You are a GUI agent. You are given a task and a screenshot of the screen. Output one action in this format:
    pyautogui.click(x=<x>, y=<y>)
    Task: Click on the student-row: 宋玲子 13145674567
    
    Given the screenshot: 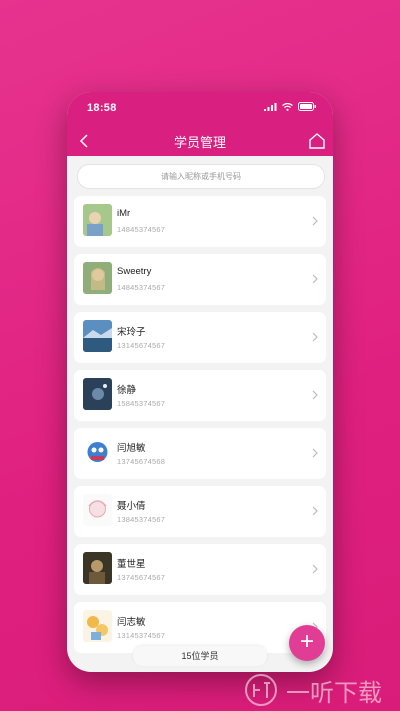 What is the action you would take?
    pyautogui.click(x=200, y=337)
    